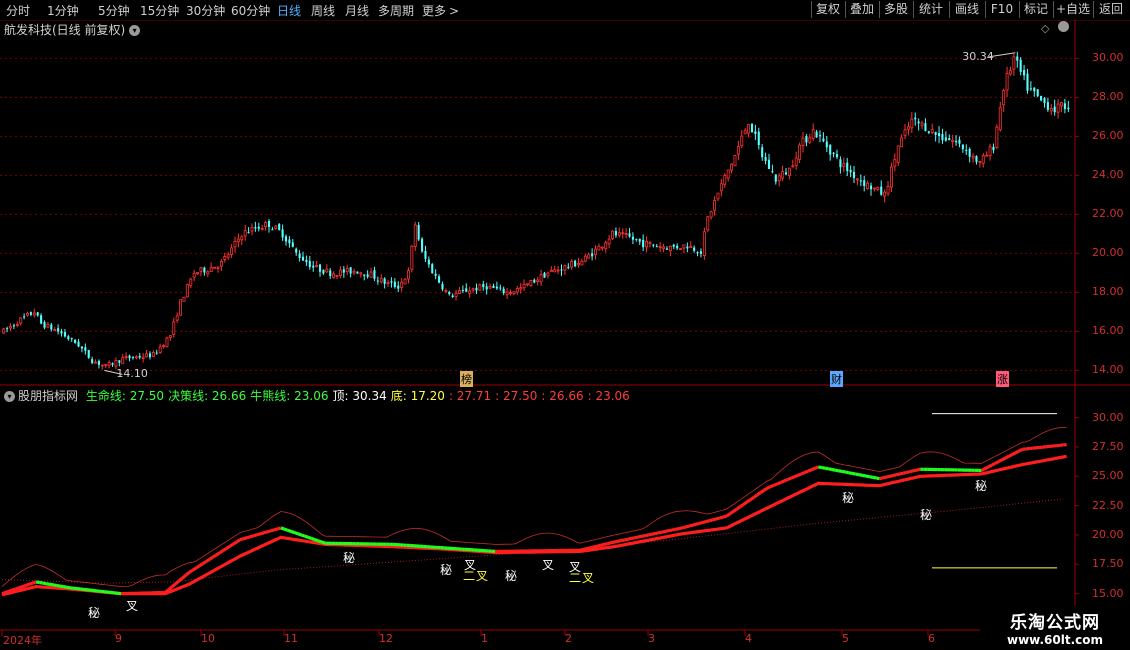  I want to click on ranking-marker: 榜, so click(466, 379).